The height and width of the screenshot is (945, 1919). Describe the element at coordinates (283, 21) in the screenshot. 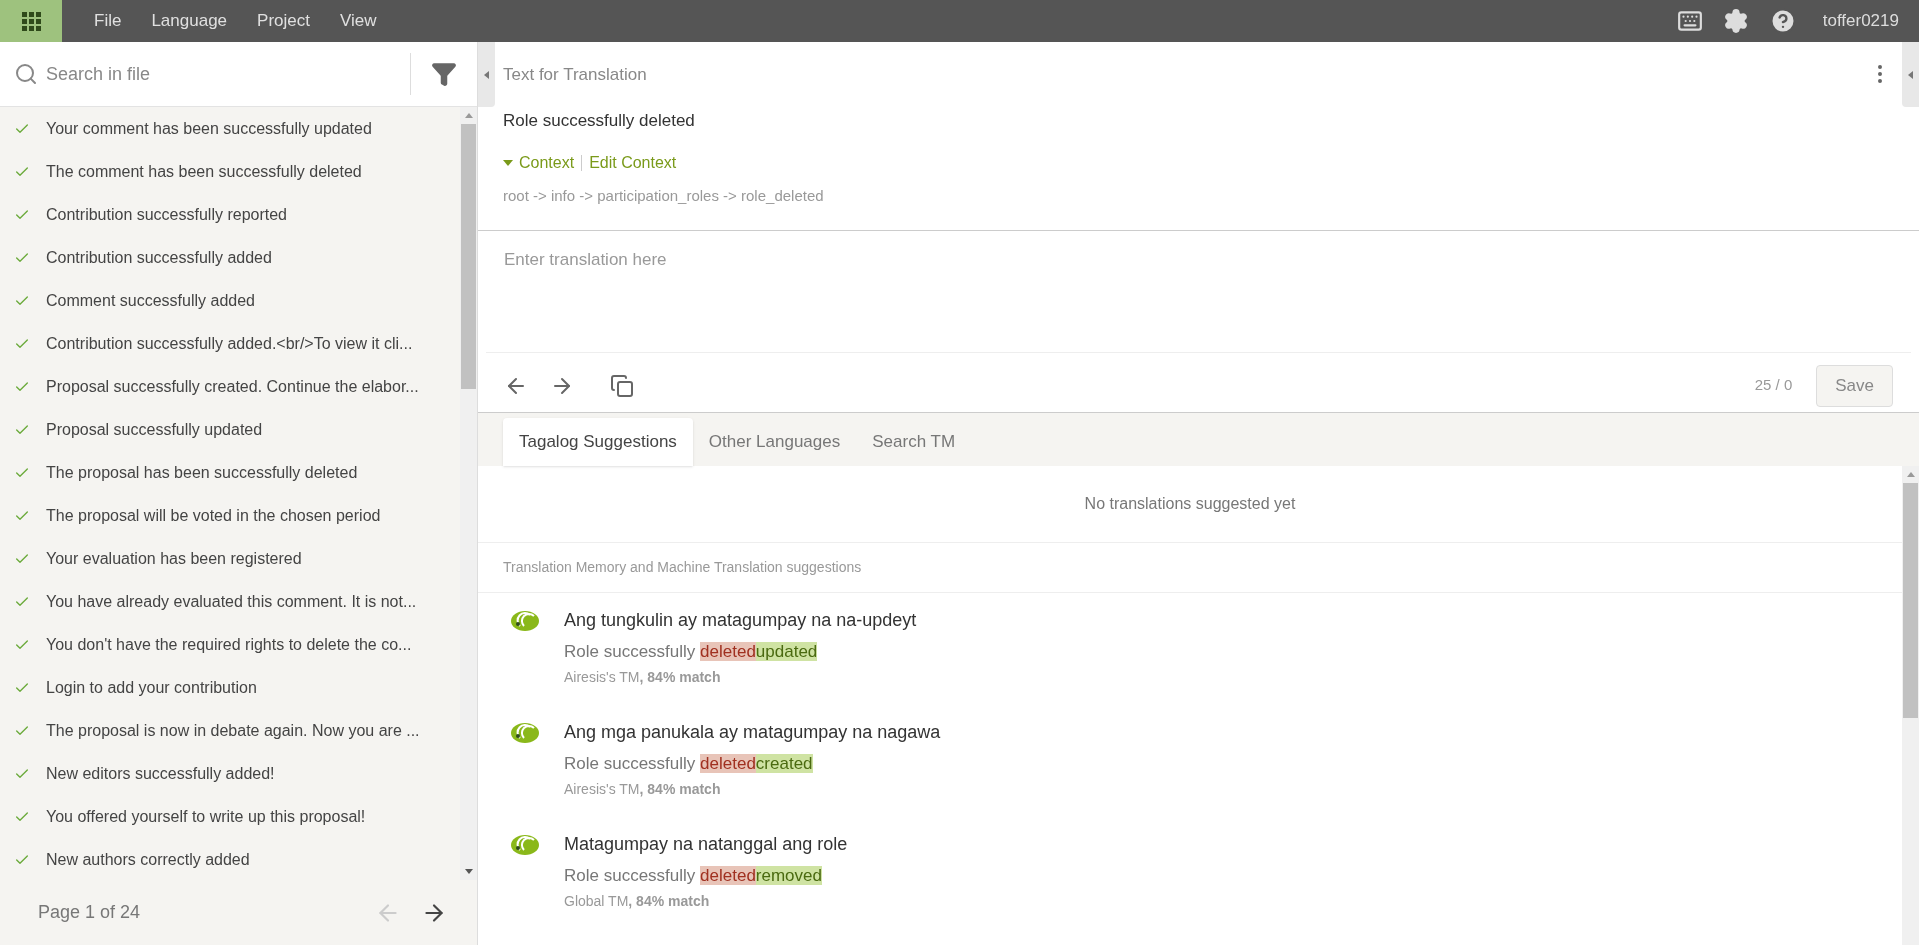

I see `menu-item: Project` at that location.